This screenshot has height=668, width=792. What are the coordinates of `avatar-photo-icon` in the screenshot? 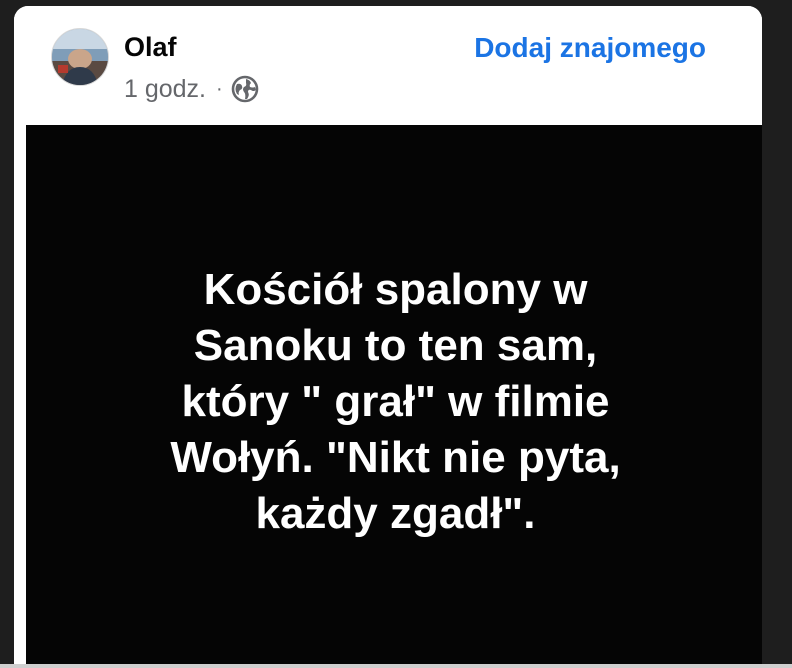 It's located at (80, 57).